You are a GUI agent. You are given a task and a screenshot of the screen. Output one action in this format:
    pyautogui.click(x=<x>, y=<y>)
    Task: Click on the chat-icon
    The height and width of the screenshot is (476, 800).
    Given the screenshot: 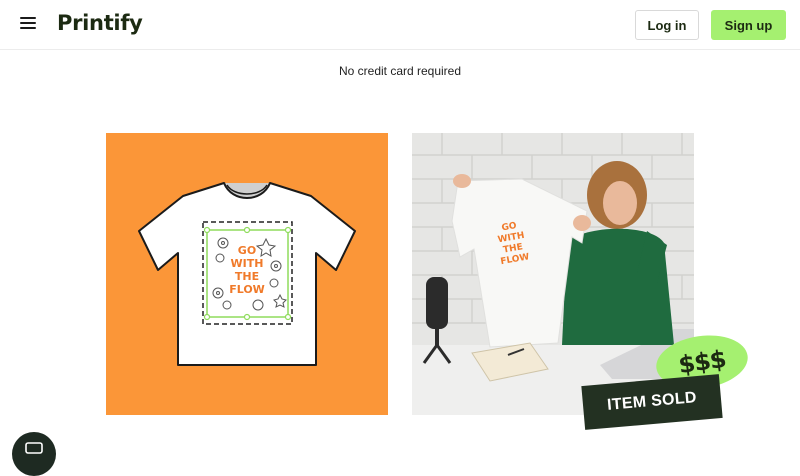 What is the action you would take?
    pyautogui.click(x=34, y=448)
    